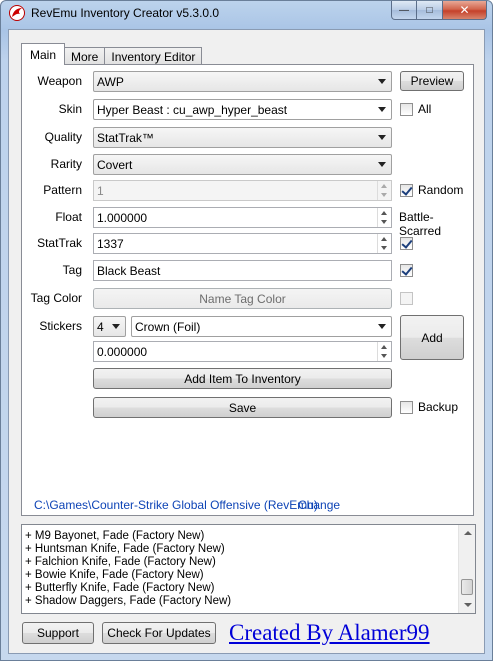 Image resolution: width=493 pixels, height=661 pixels. I want to click on stattrak-checkbox, so click(406, 243).